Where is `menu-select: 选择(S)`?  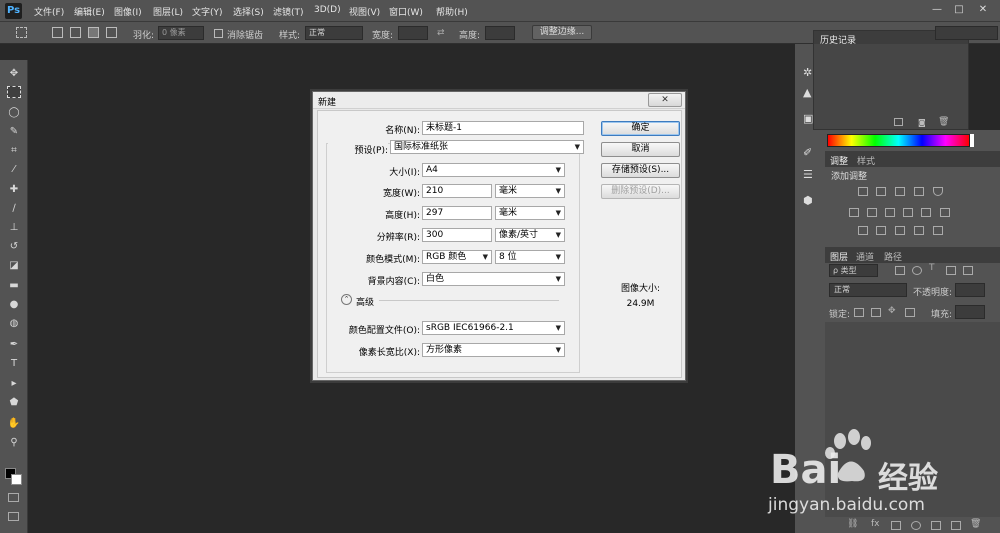 menu-select: 选择(S) is located at coordinates (248, 11).